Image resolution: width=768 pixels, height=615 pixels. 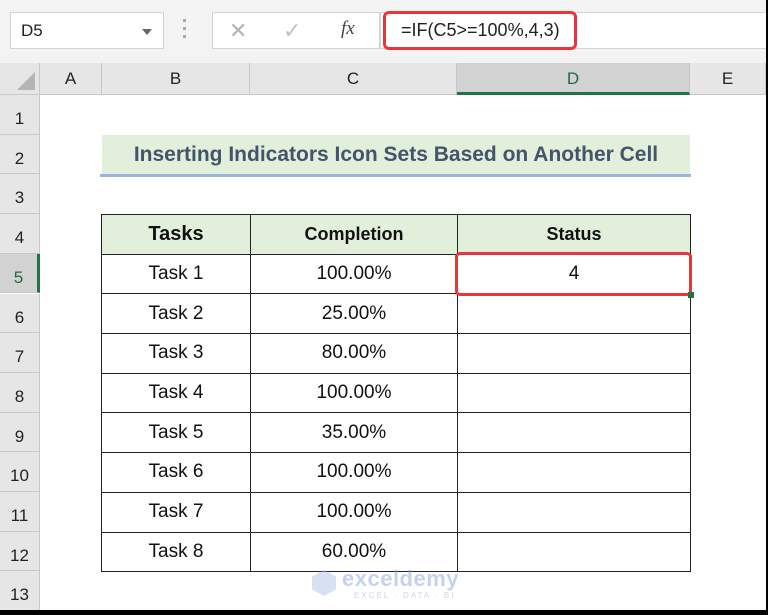 What do you see at coordinates (405, 595) in the screenshot?
I see `watermark-tagline: EXCEL · DATA · BI` at bounding box center [405, 595].